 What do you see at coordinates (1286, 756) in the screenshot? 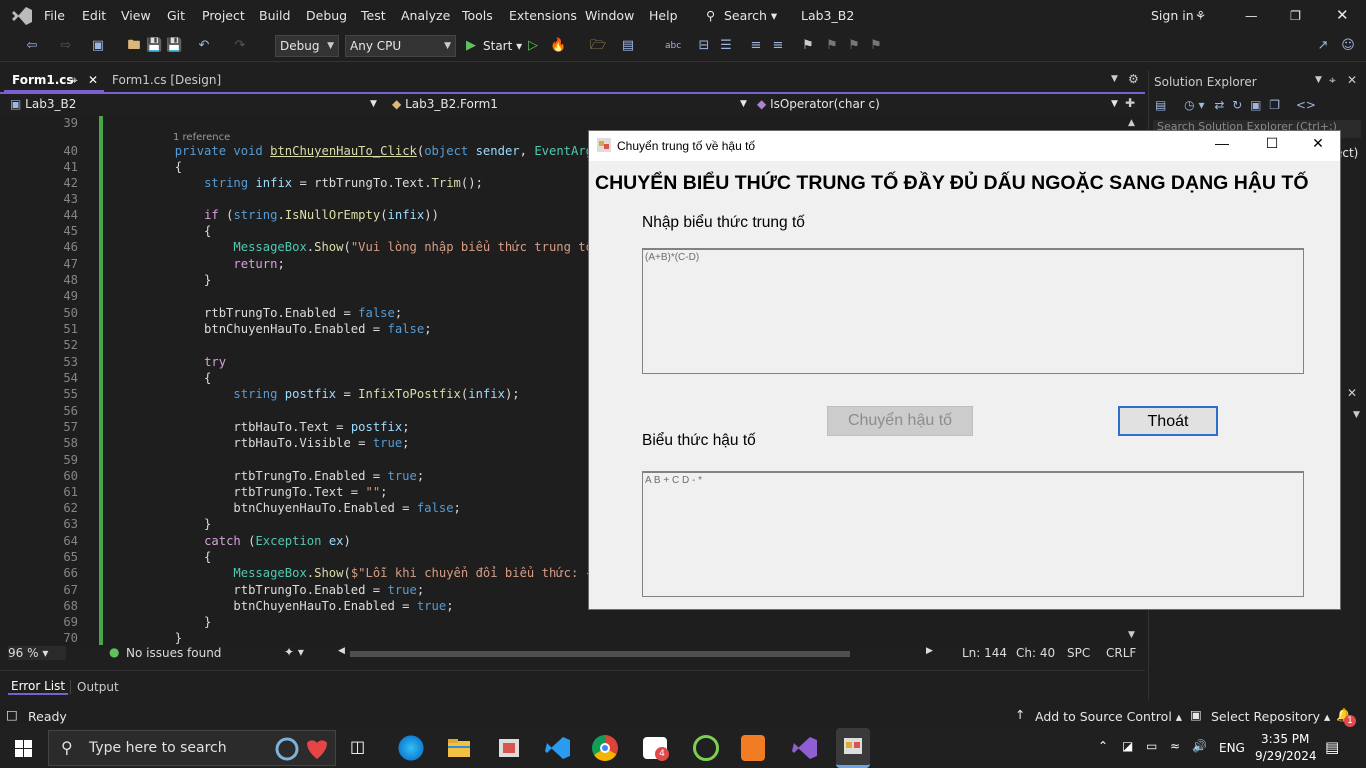
I see `clock-date: 9/29/2024` at bounding box center [1286, 756].